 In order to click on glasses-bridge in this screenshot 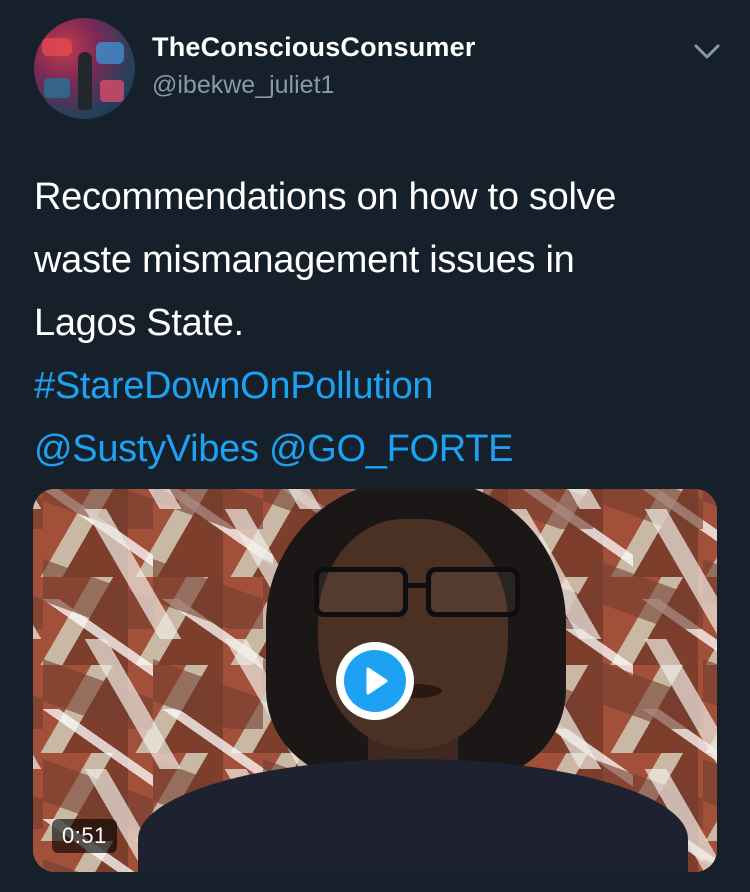, I will do `click(417, 585)`.